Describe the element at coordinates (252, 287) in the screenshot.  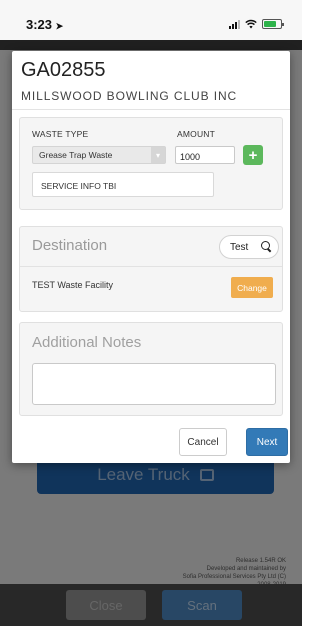
I see `change-destination-button: Change` at that location.